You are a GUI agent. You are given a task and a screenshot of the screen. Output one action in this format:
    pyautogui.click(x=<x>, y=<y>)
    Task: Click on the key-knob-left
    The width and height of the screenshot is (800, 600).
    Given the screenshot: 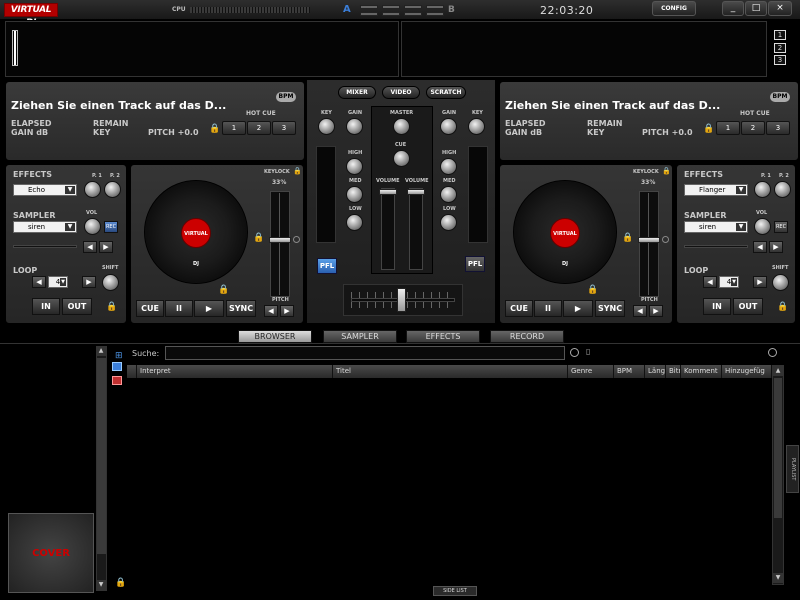 What is the action you would take?
    pyautogui.click(x=326, y=126)
    